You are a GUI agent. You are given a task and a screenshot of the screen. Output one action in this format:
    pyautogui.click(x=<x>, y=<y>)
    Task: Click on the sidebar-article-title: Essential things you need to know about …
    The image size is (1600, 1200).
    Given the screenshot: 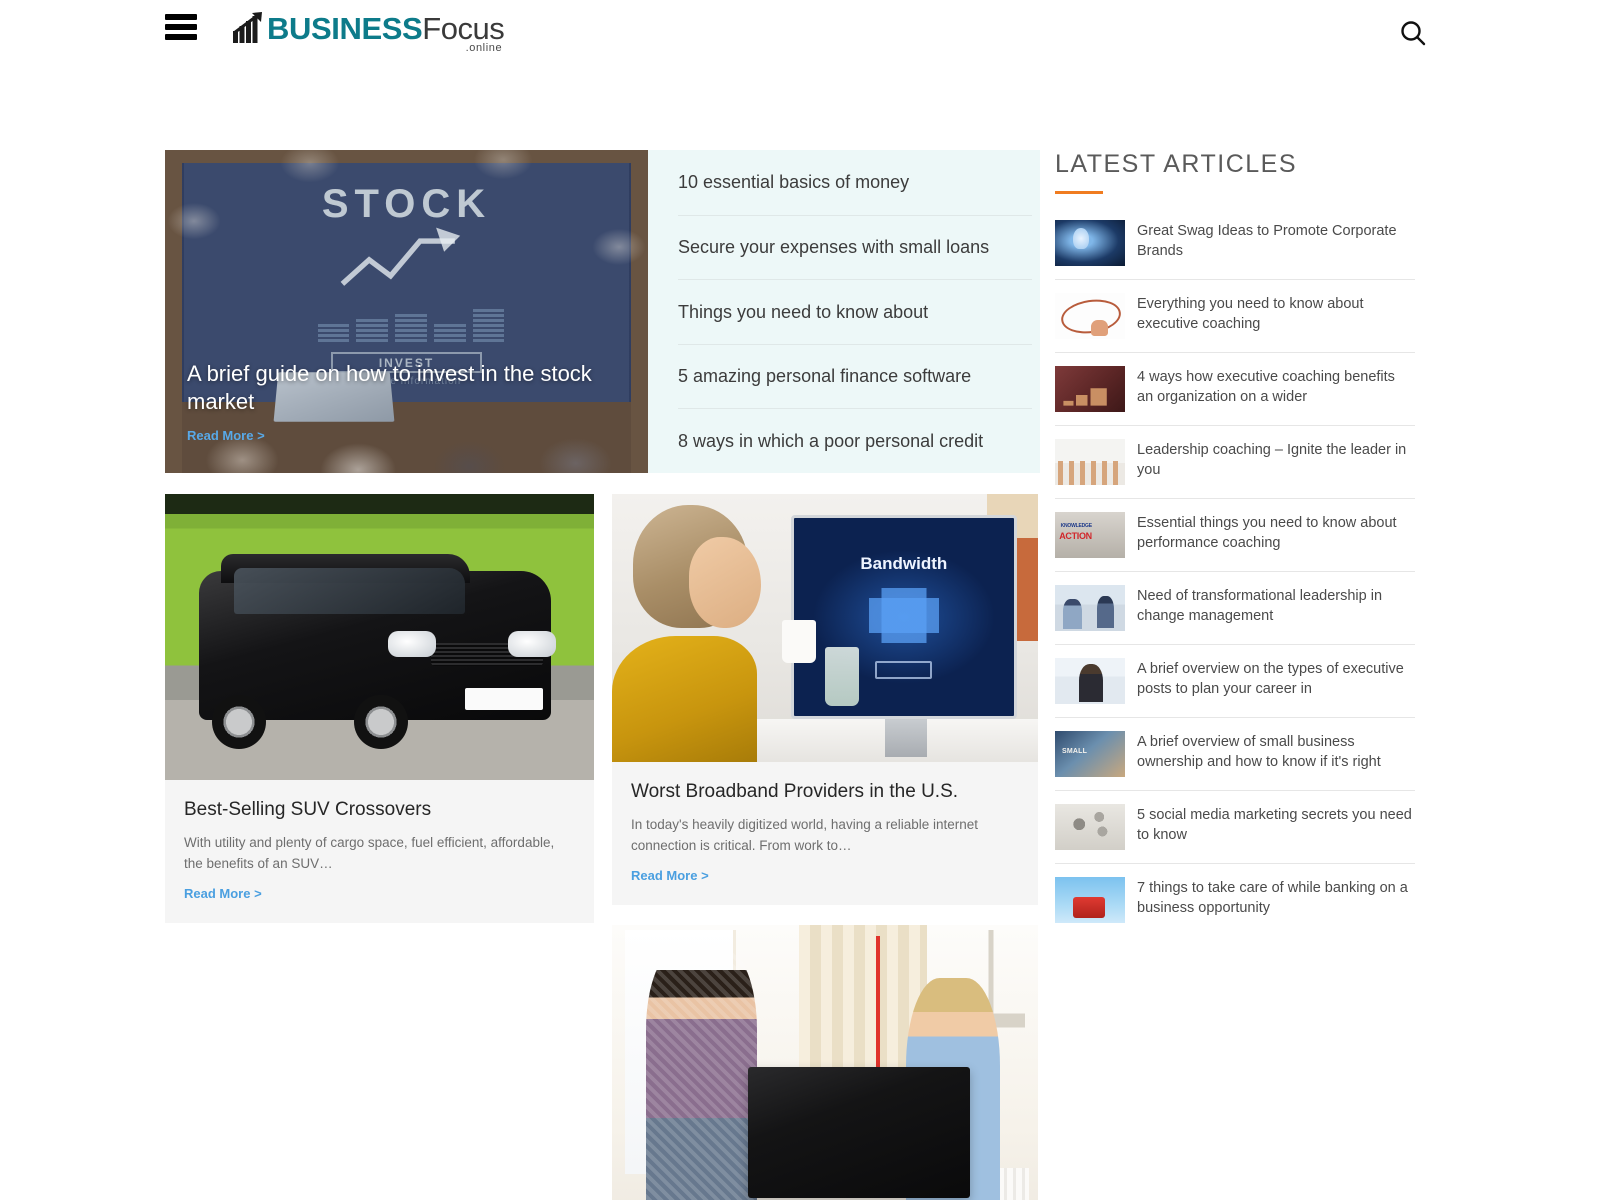 What is the action you would take?
    pyautogui.click(x=1267, y=533)
    